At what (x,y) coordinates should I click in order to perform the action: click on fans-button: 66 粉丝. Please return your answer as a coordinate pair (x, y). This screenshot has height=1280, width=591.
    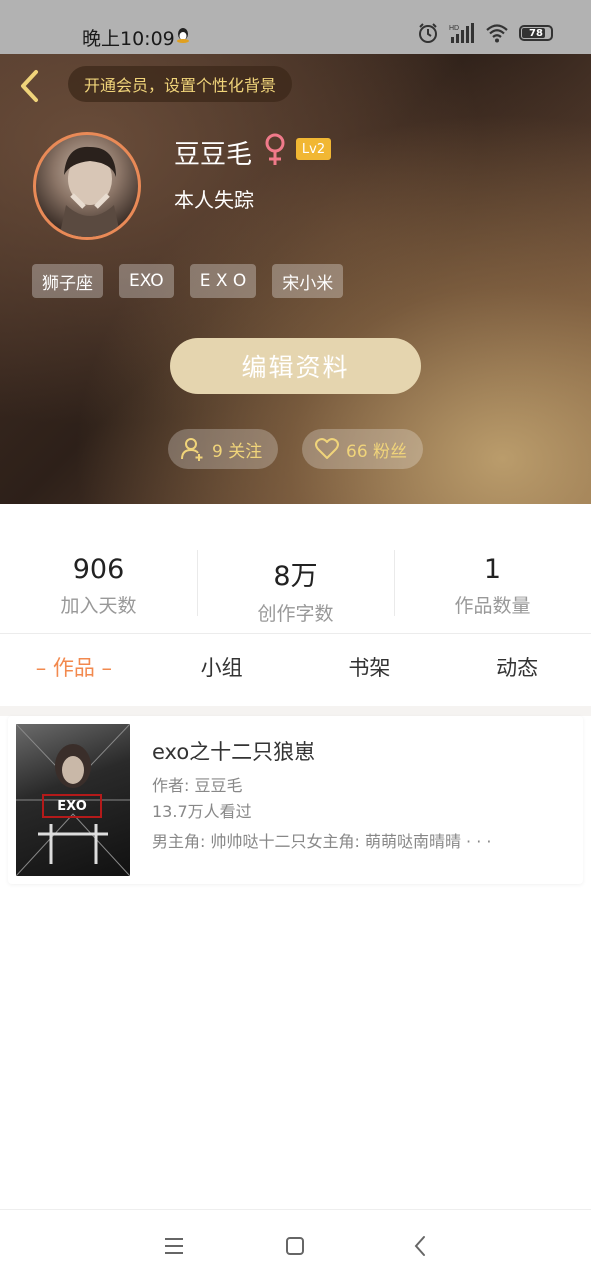
    Looking at the image, I should click on (362, 449).